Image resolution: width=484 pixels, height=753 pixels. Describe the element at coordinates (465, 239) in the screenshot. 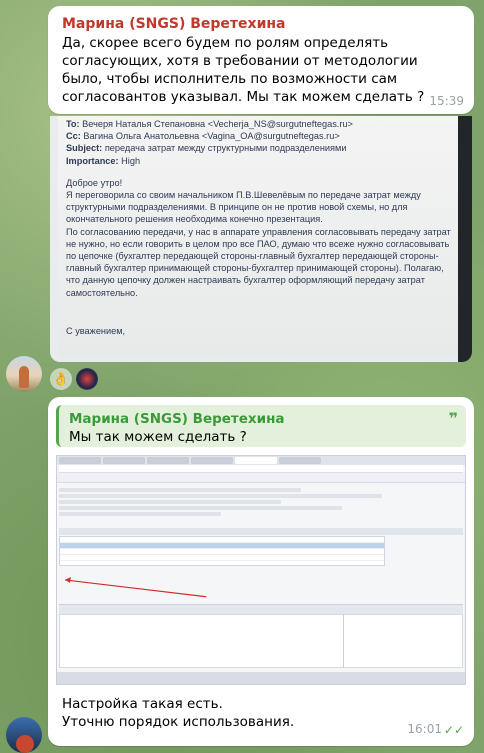

I see `photo-edge` at that location.